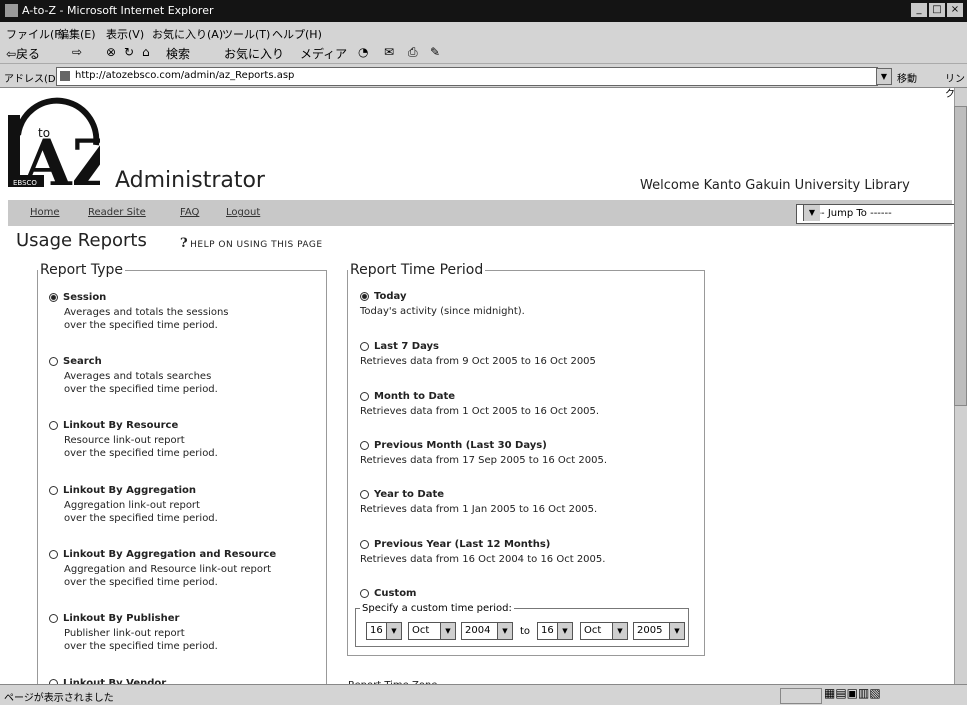 Image resolution: width=967 pixels, height=705 pixels. I want to click on print-icon: ⎙, so click(413, 52).